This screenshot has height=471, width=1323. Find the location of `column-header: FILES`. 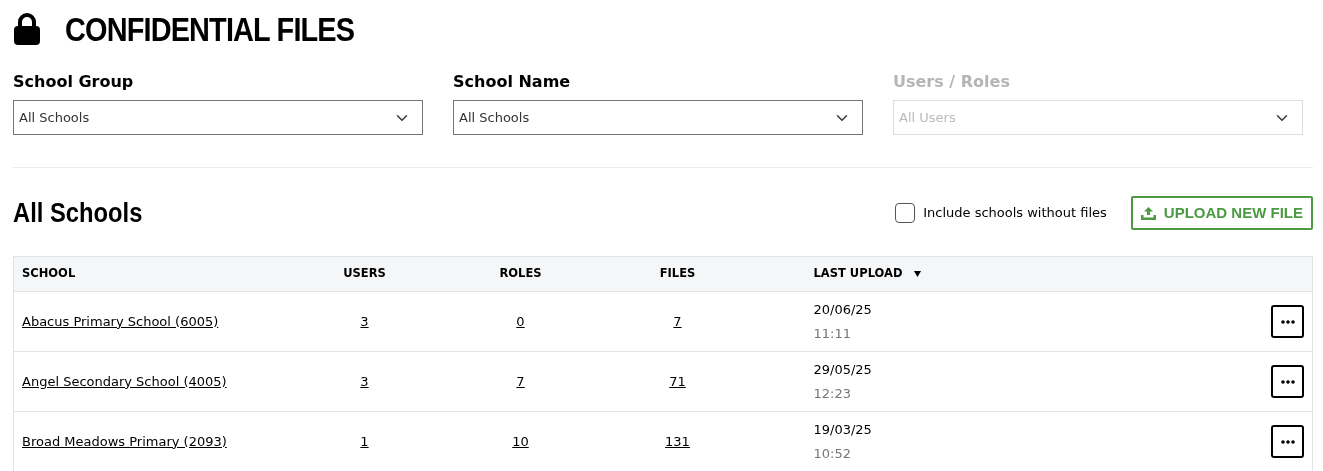

column-header: FILES is located at coordinates (677, 273).